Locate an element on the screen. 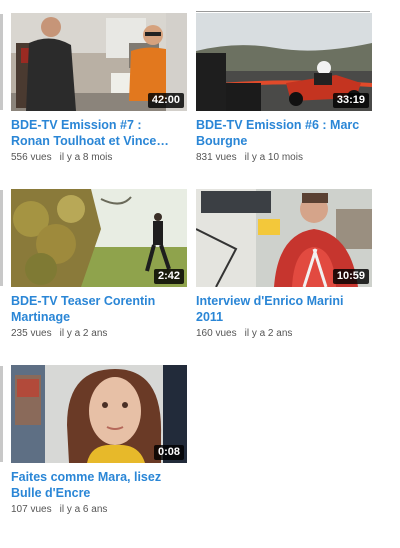 The height and width of the screenshot is (548, 400). video-meta: 107 vues il y a 6 ans is located at coordinates (99, 509).